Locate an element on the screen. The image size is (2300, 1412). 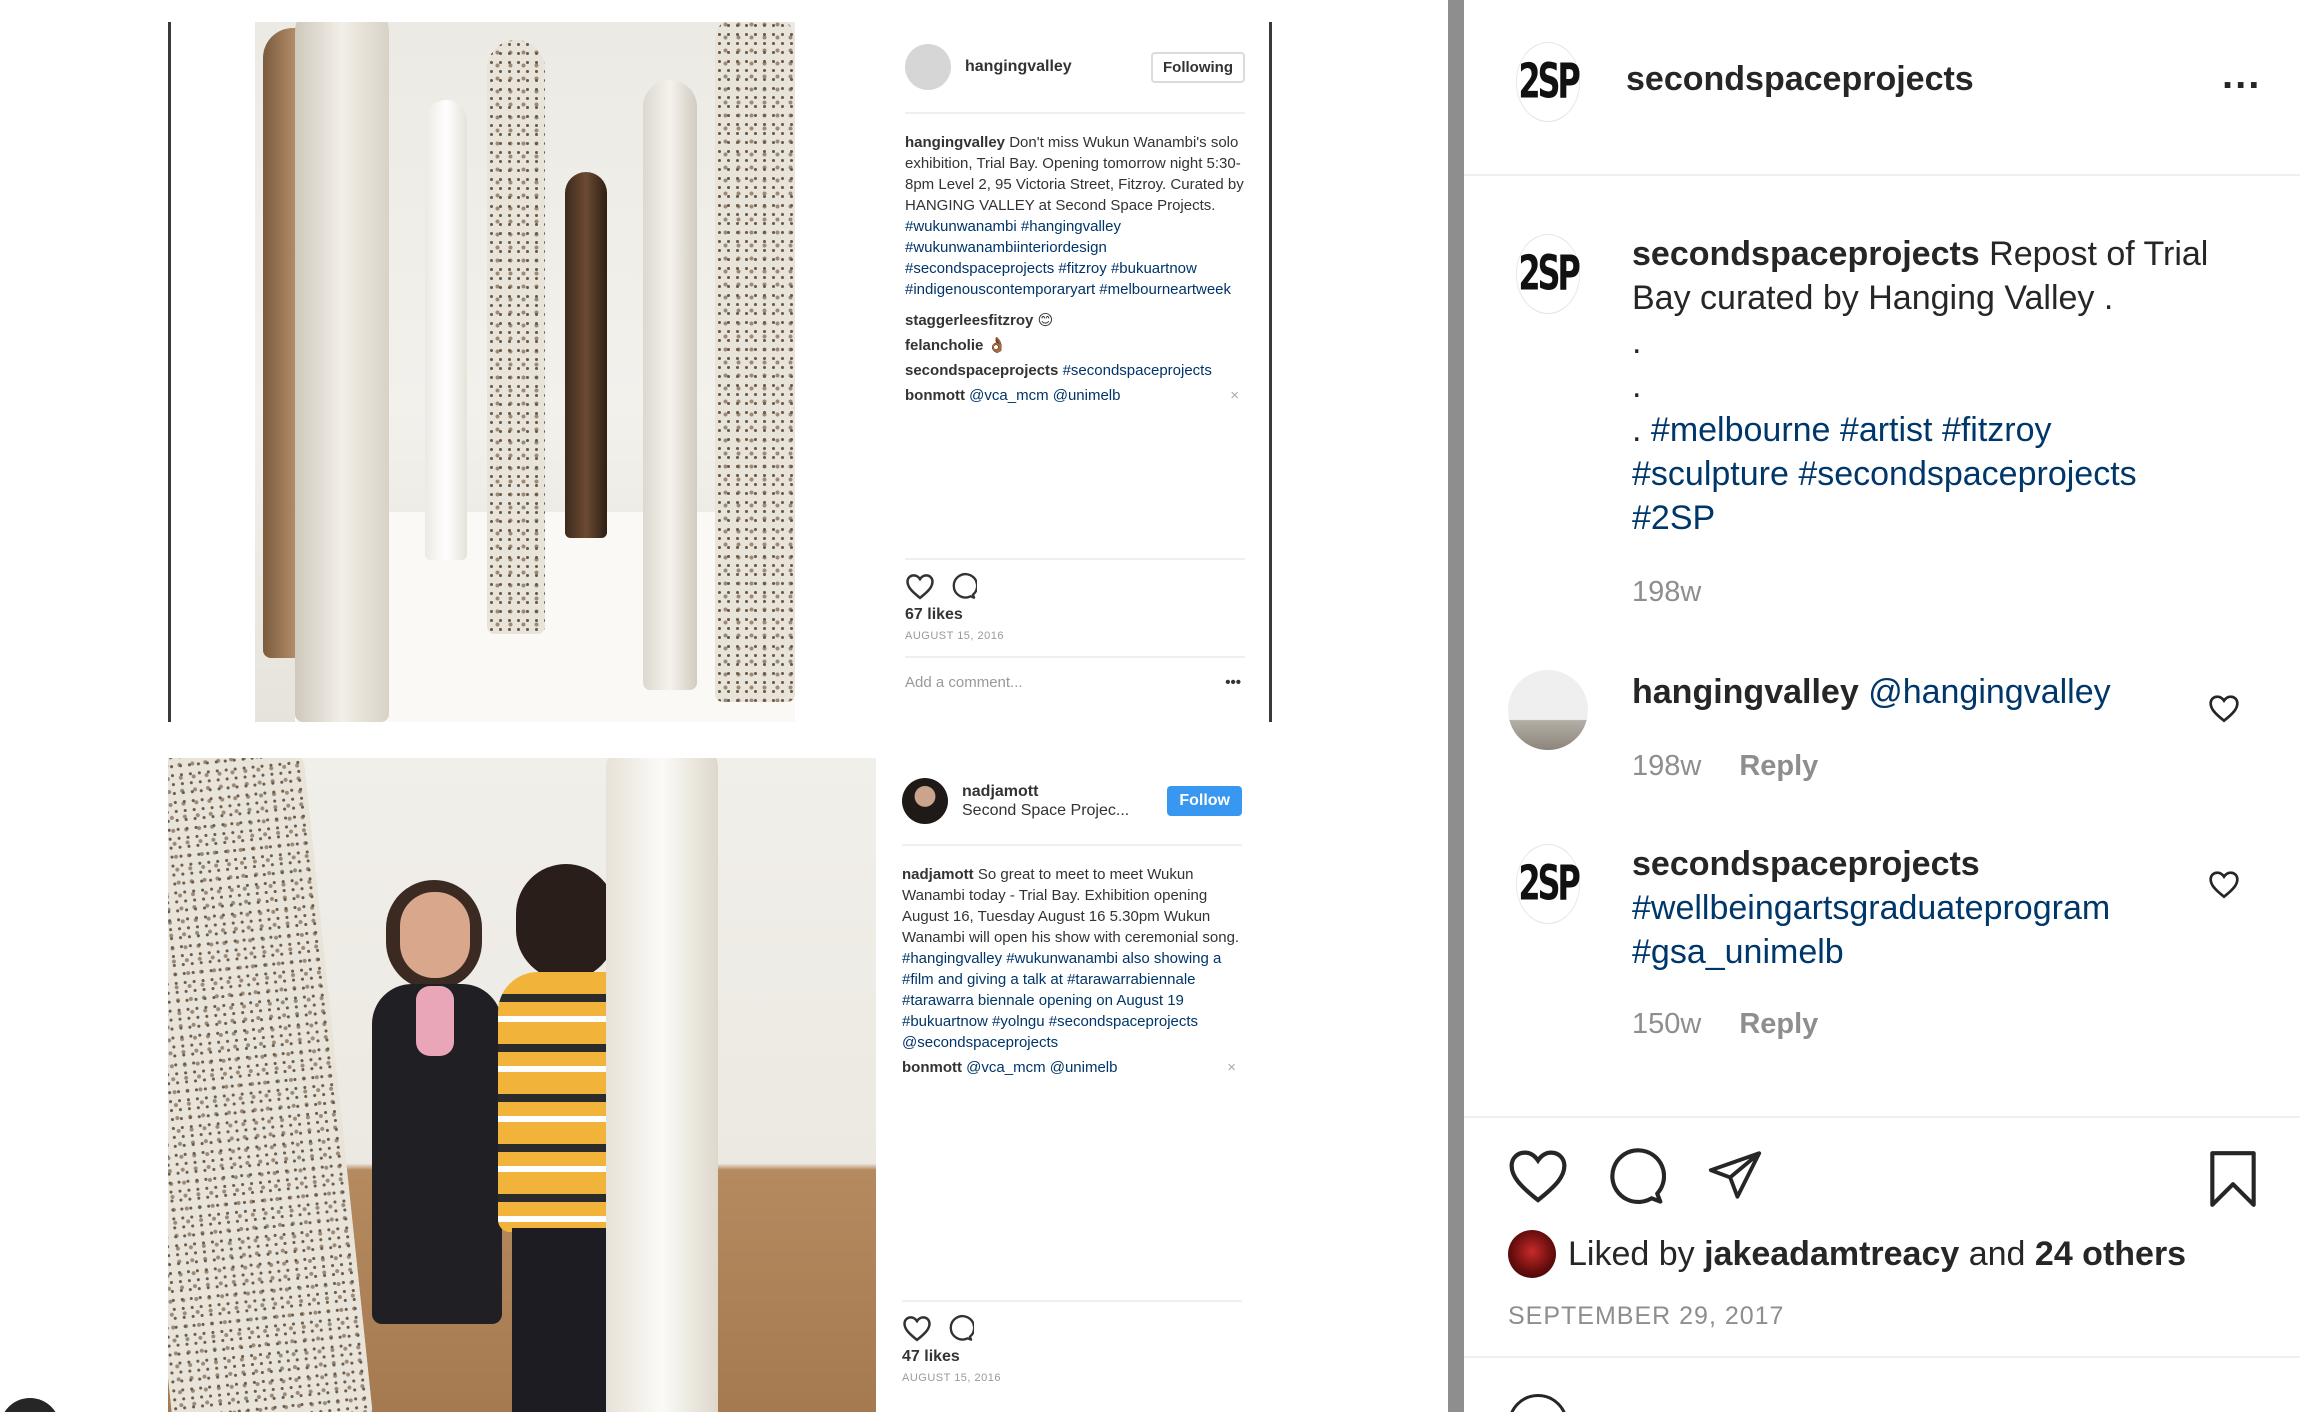
like-heart-icon is located at coordinates (1538, 1175).